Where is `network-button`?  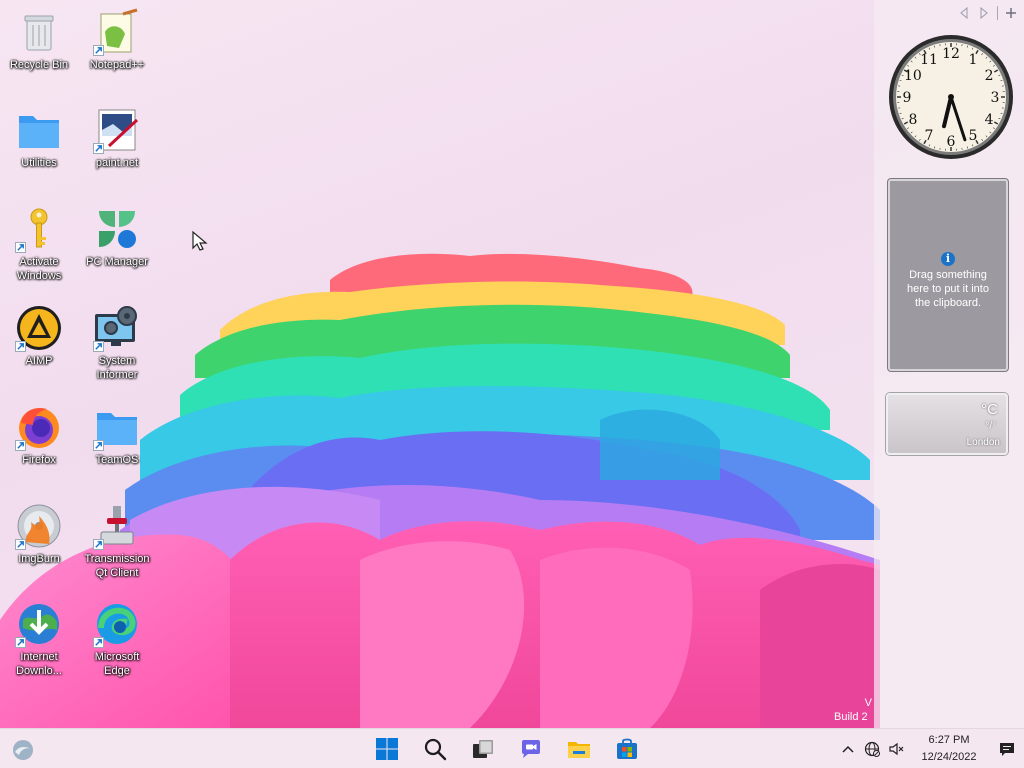
network-button is located at coordinates (872, 749).